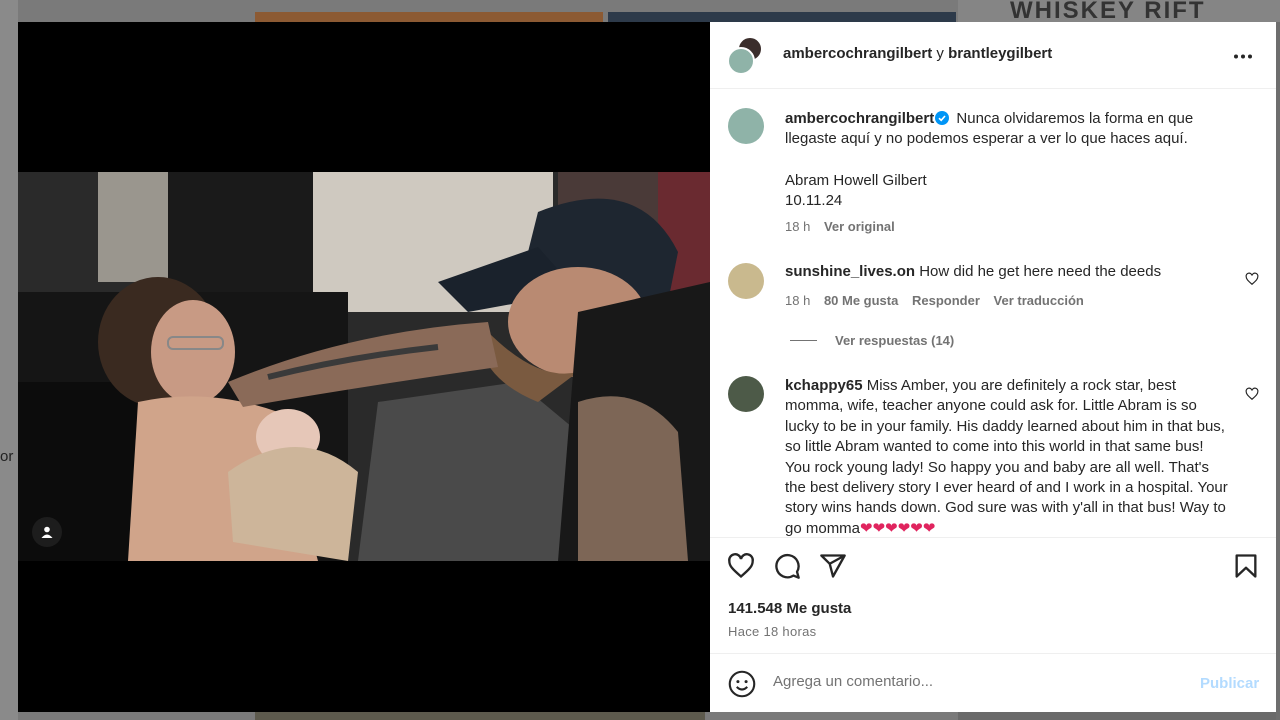 The image size is (1280, 720). Describe the element at coordinates (898, 527) in the screenshot. I see `heart-emojis: ❤❤❤❤❤❤` at that location.